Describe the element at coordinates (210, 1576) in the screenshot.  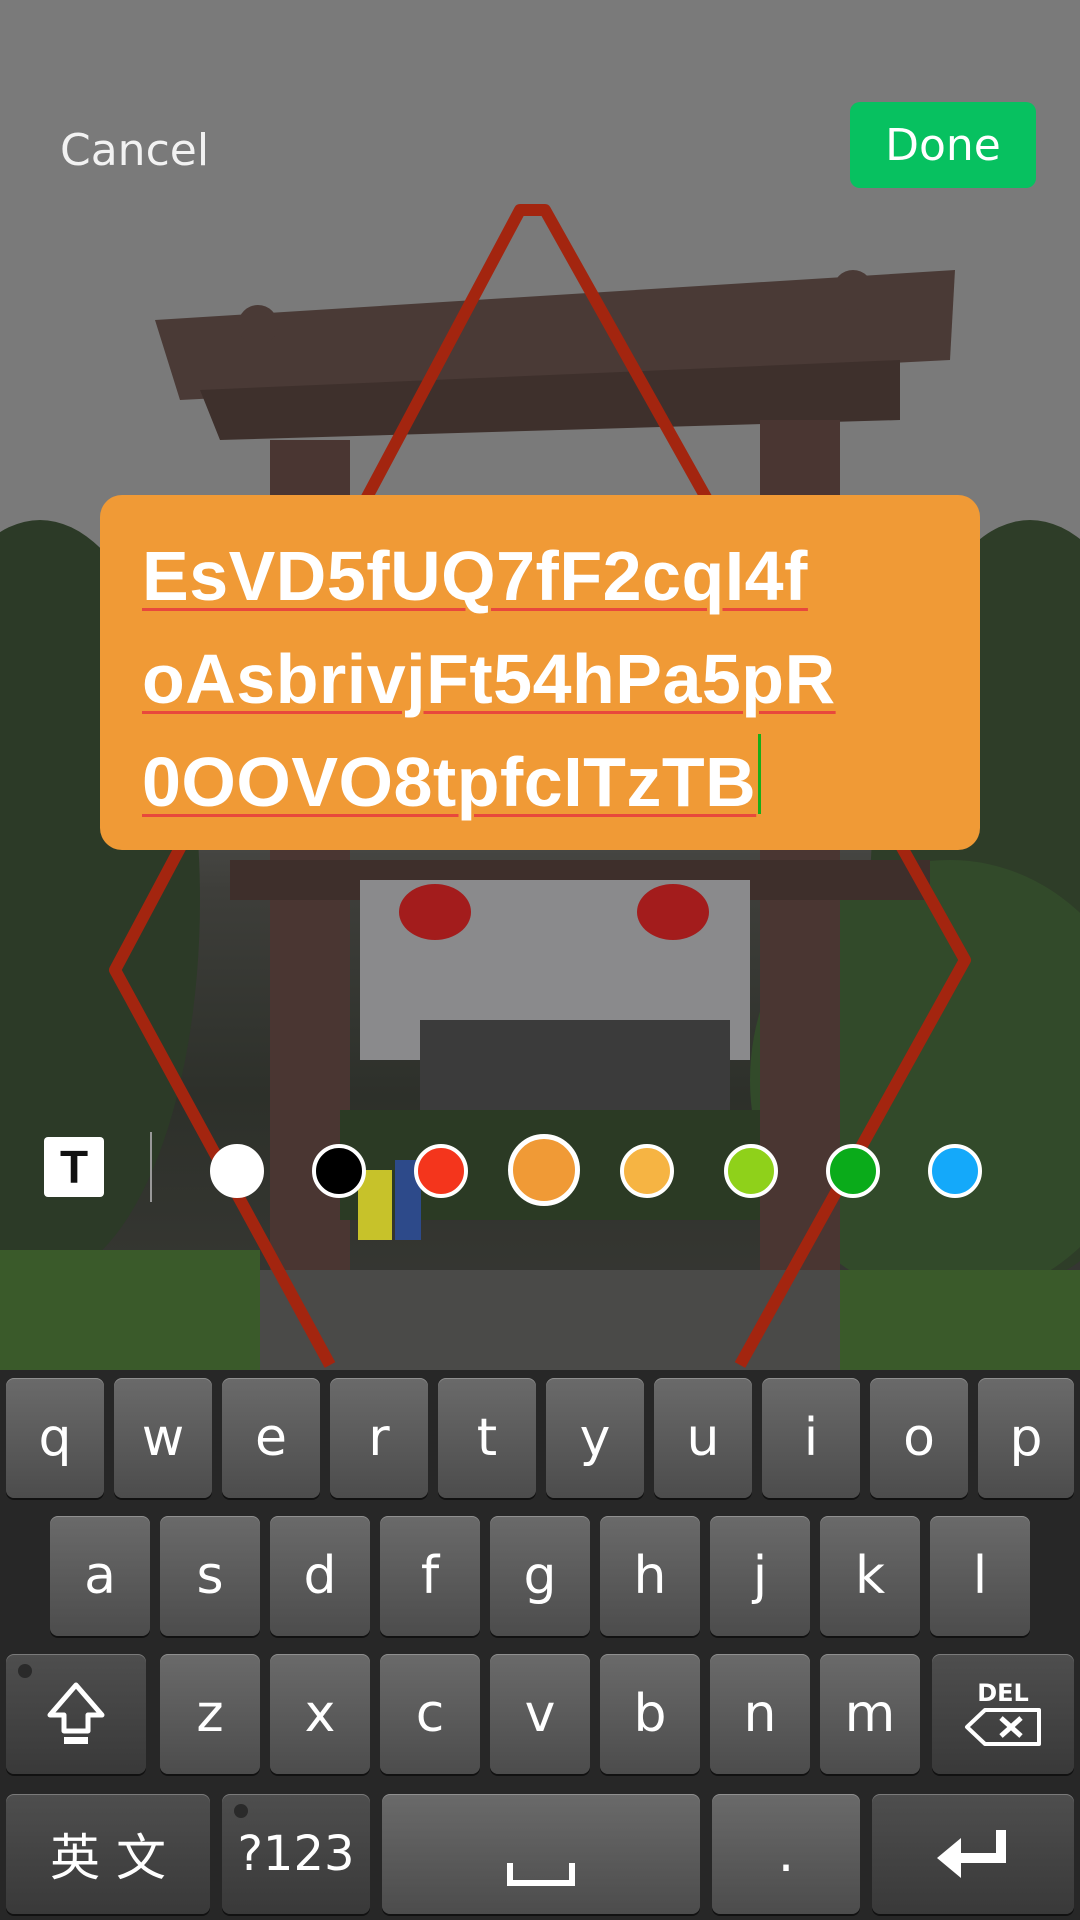
I see `key-s: s` at that location.